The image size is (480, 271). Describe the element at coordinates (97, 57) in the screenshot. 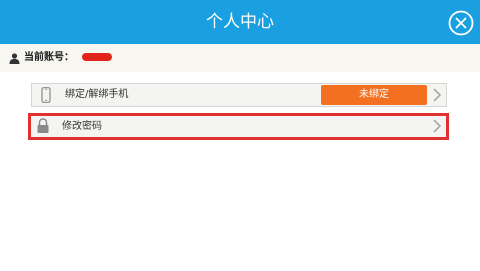

I see `account-value-redacted` at that location.